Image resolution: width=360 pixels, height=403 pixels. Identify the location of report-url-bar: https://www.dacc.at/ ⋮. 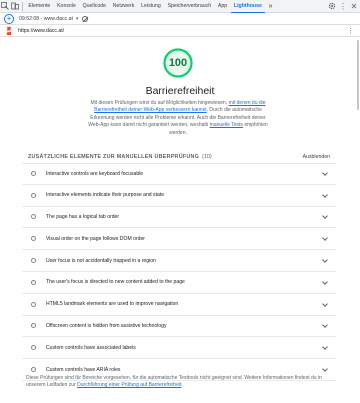
(180, 31).